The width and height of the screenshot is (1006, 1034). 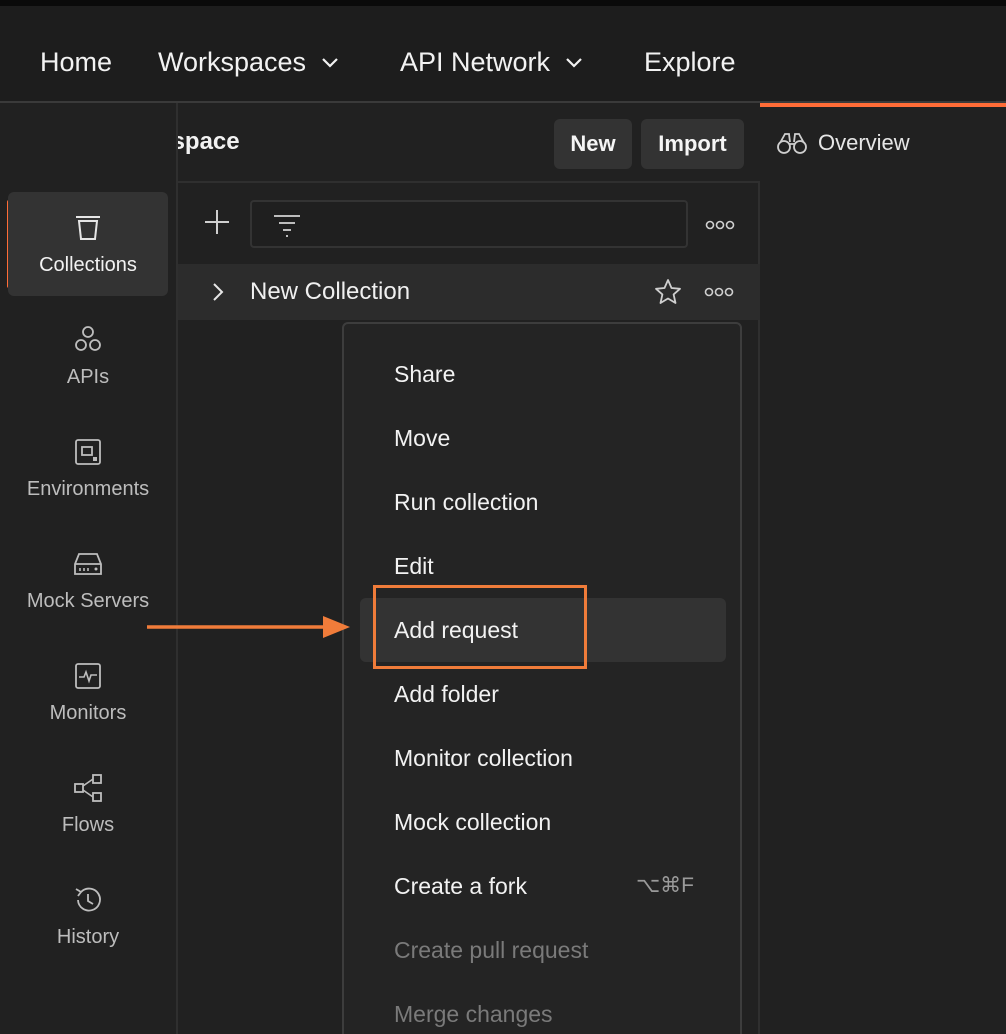 I want to click on arrow-right-icon, so click(x=248, y=627).